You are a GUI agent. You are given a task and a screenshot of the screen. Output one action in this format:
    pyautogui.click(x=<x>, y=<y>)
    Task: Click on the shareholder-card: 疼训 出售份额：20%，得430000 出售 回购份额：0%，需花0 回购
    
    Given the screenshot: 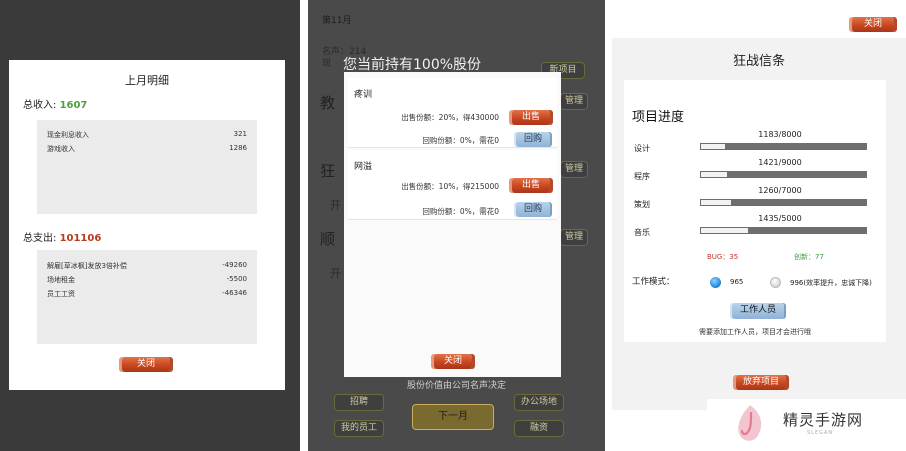 What is the action you would take?
    pyautogui.click(x=452, y=113)
    